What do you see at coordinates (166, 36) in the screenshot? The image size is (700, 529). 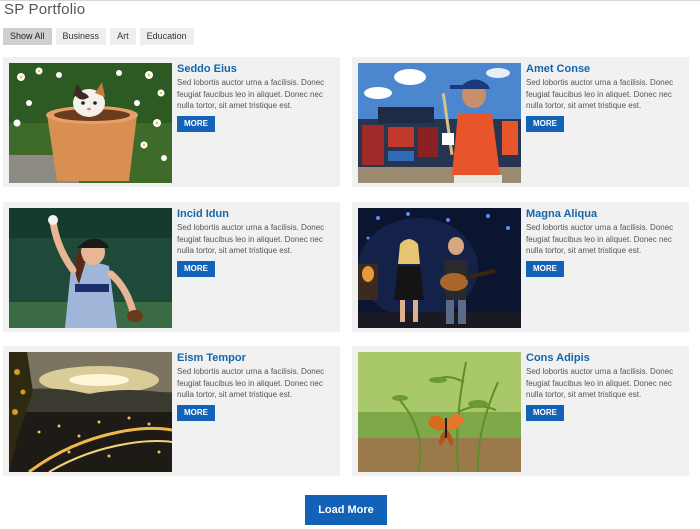 I see `filter-education: Education` at bounding box center [166, 36].